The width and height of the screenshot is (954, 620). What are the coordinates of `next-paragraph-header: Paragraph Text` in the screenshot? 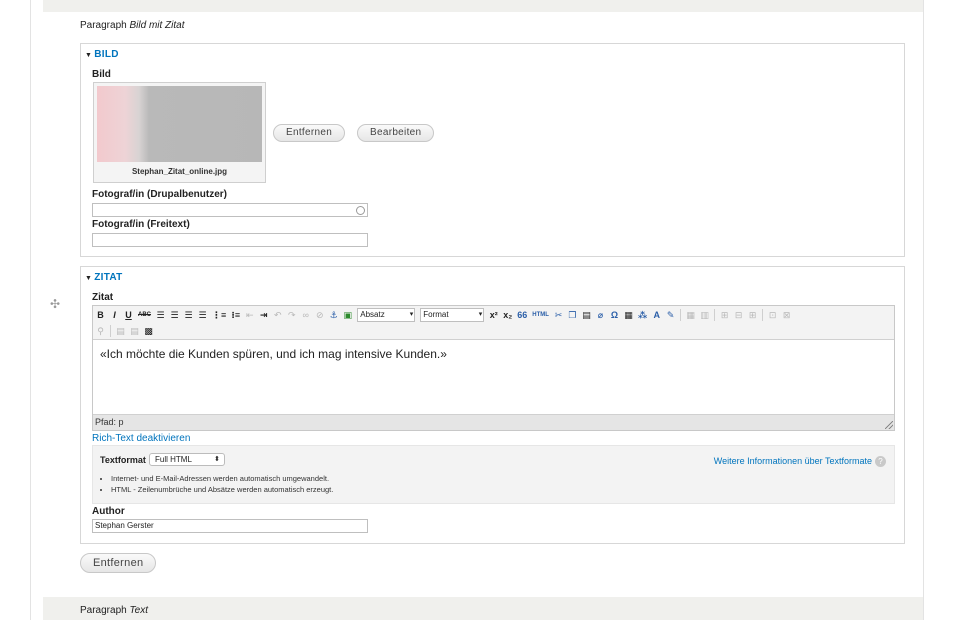 It's located at (483, 608).